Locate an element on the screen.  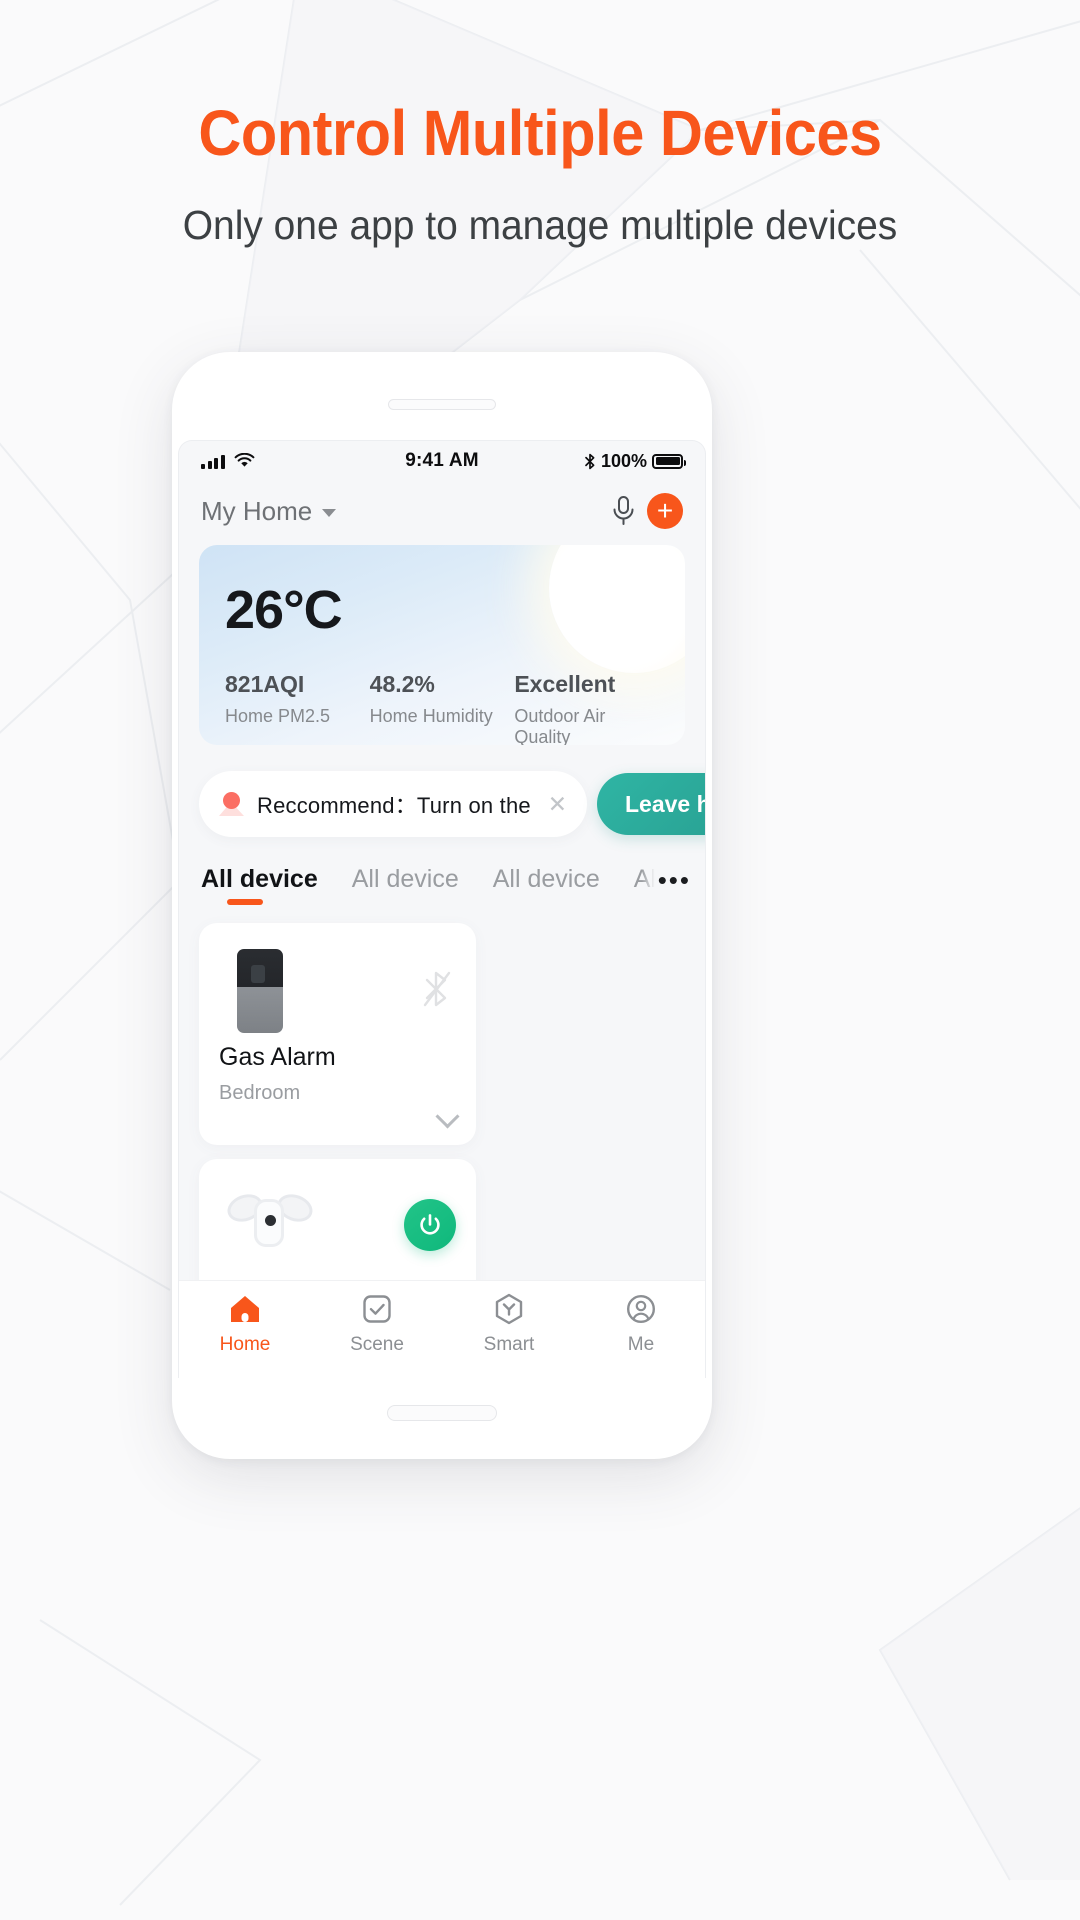
metric-value: Excellent is located at coordinates (565, 684).